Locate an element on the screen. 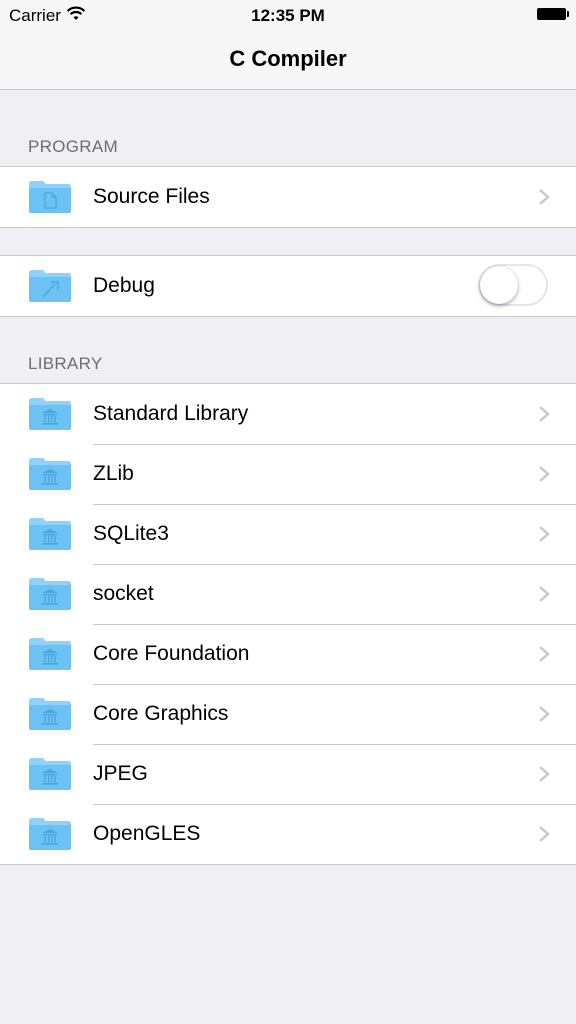  library-item-opengles: OpenGLES is located at coordinates (288, 834).